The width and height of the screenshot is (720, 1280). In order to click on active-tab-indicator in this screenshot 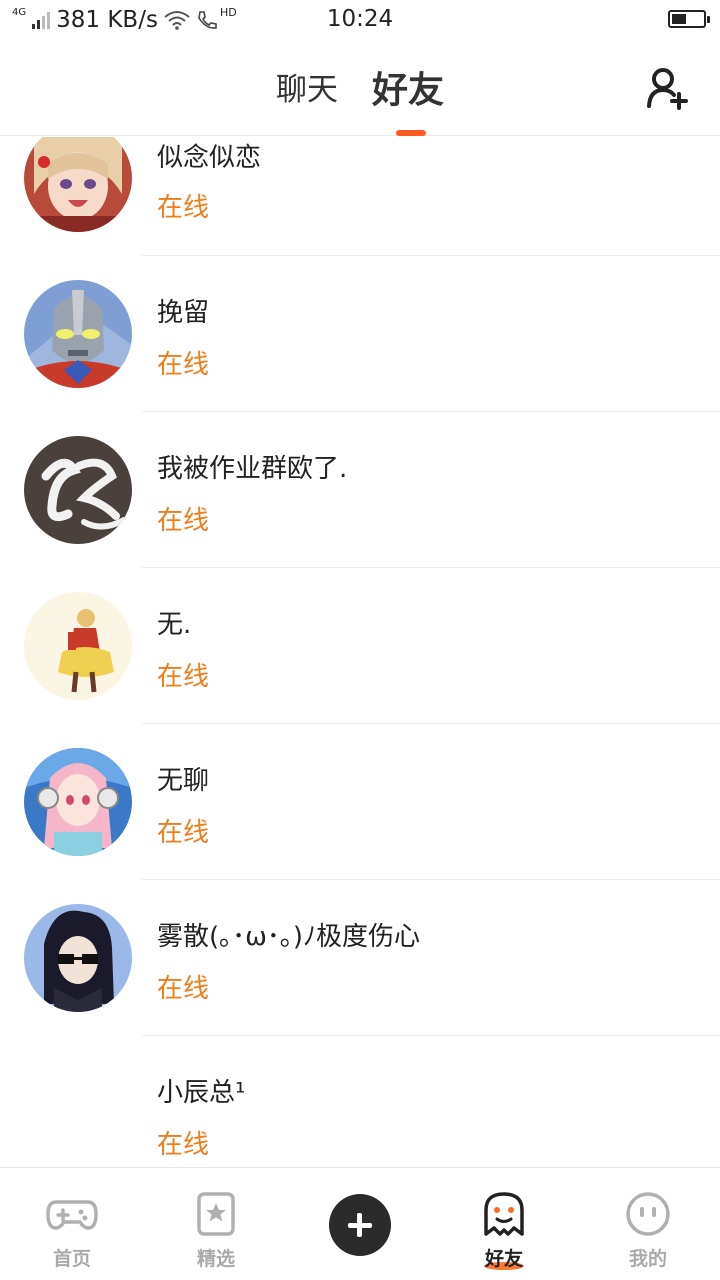, I will do `click(411, 133)`.